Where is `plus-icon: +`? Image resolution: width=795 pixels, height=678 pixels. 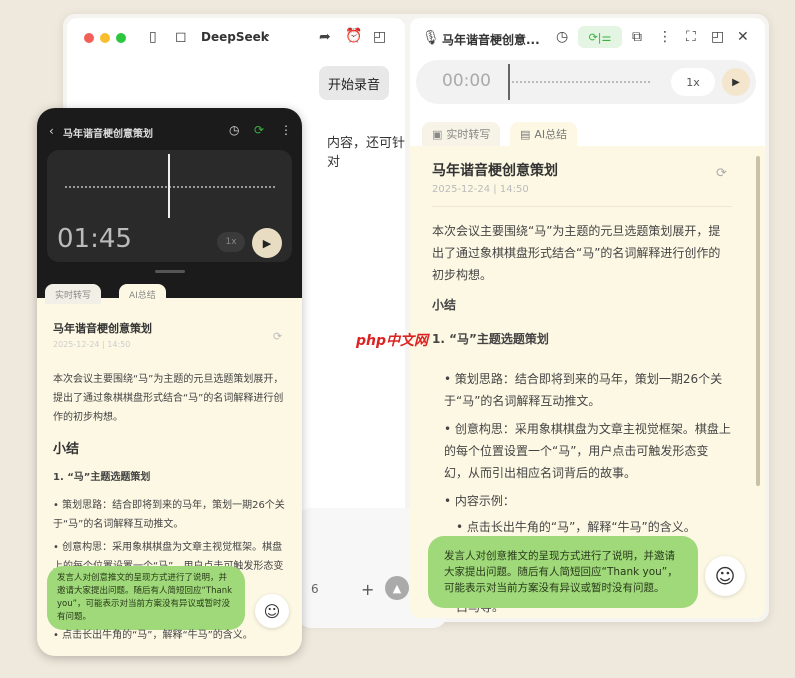
plus-icon: + is located at coordinates (367, 589).